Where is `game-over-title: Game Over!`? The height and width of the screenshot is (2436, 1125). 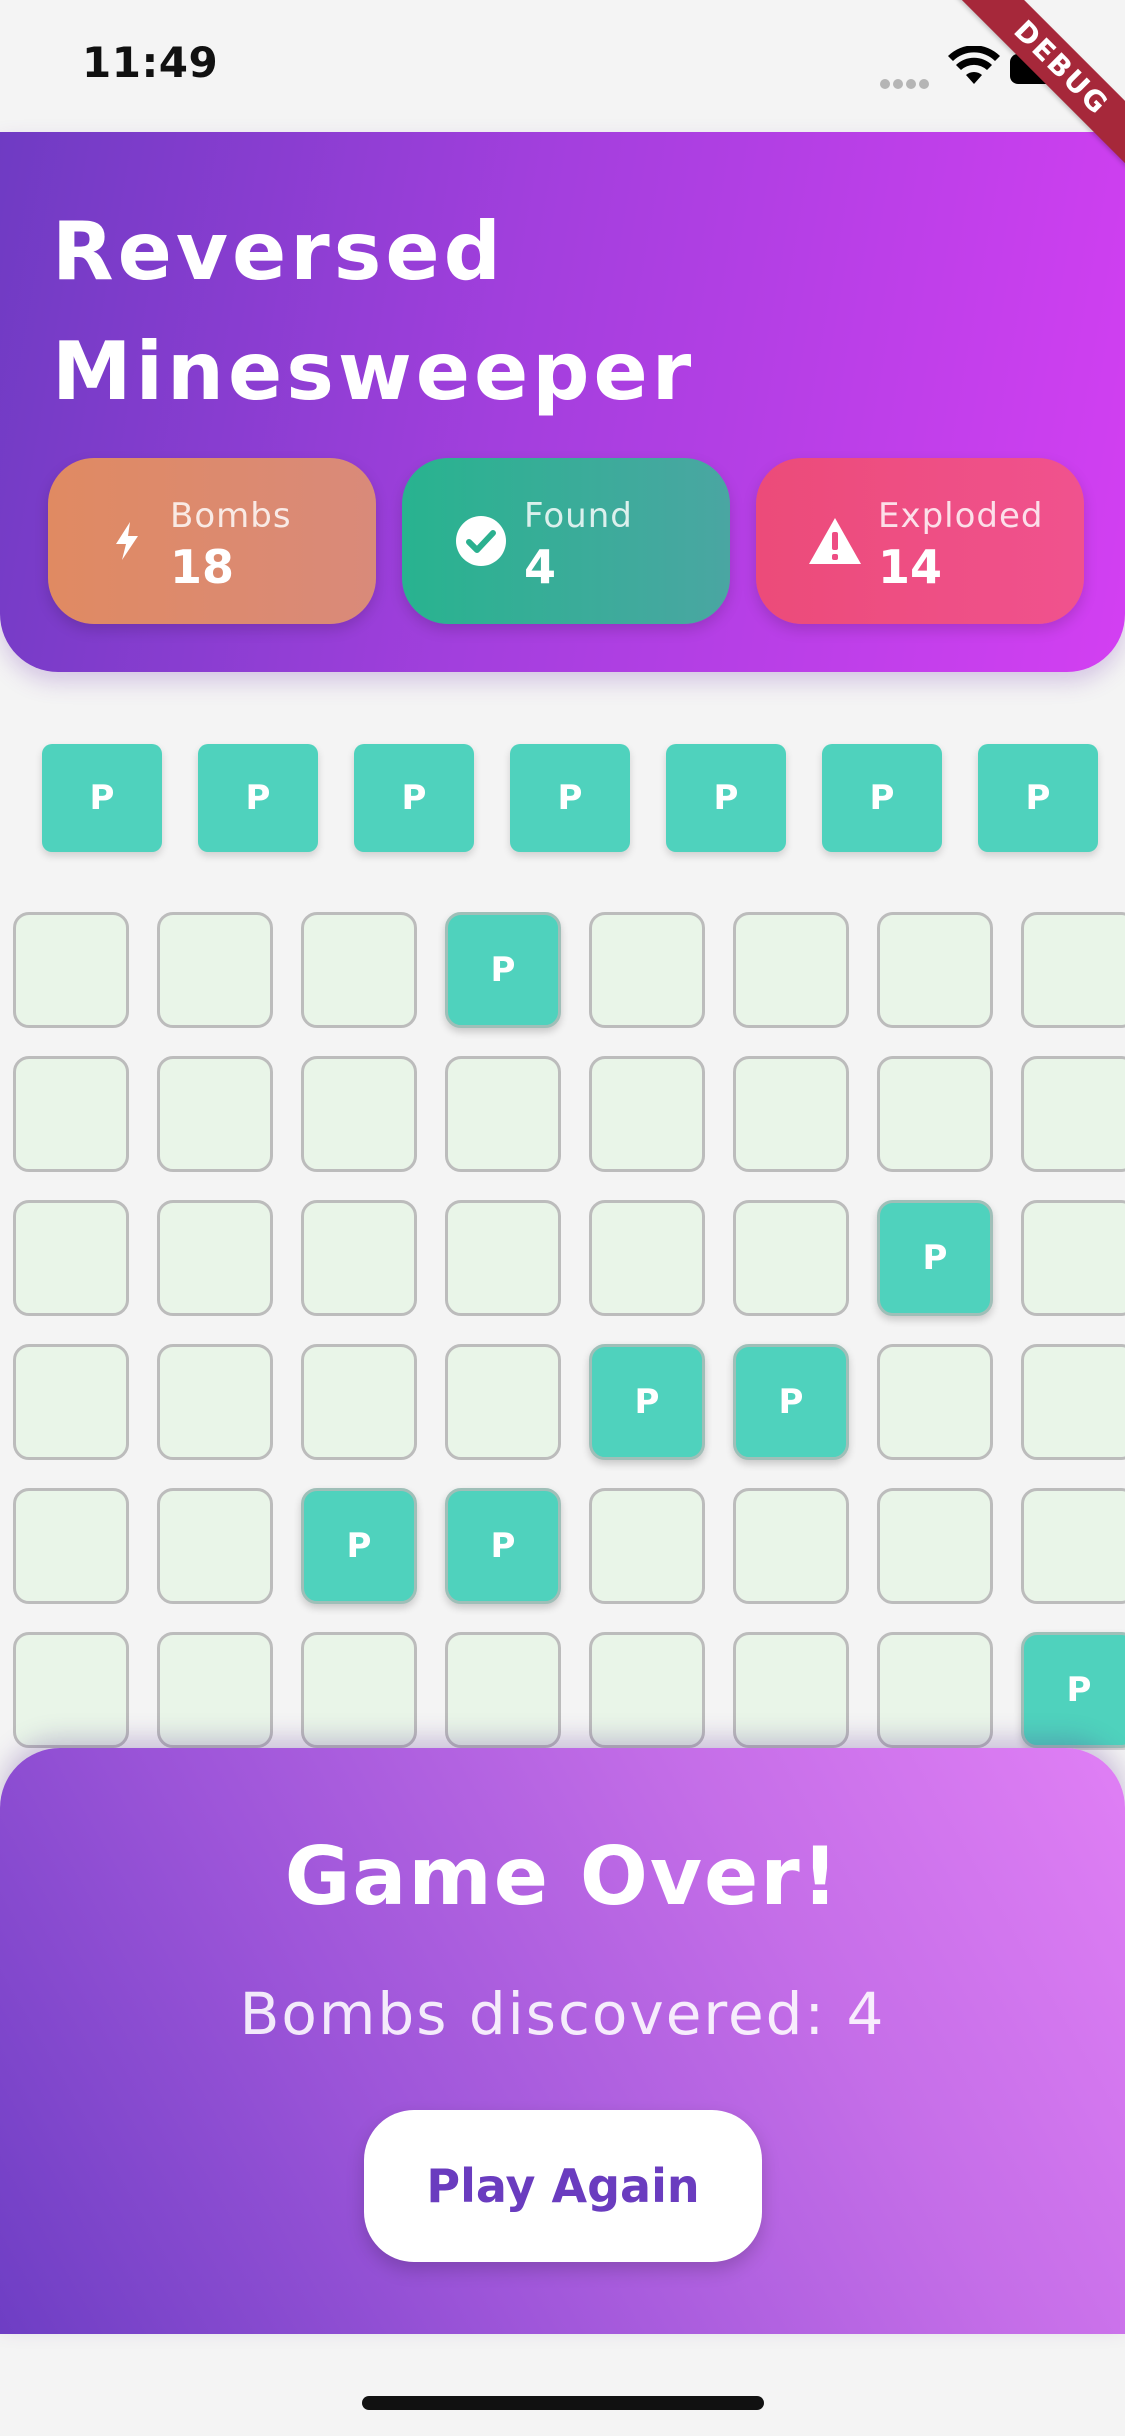
game-over-title: Game Over! is located at coordinates (562, 1876).